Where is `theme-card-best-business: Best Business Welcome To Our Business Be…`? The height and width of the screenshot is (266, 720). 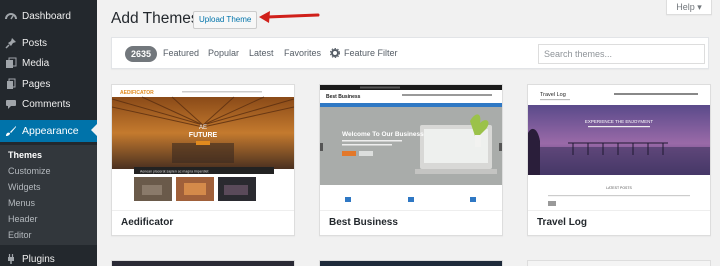
theme-card-best-business: Best Business Welcome To Our Business Be… is located at coordinates (411, 160).